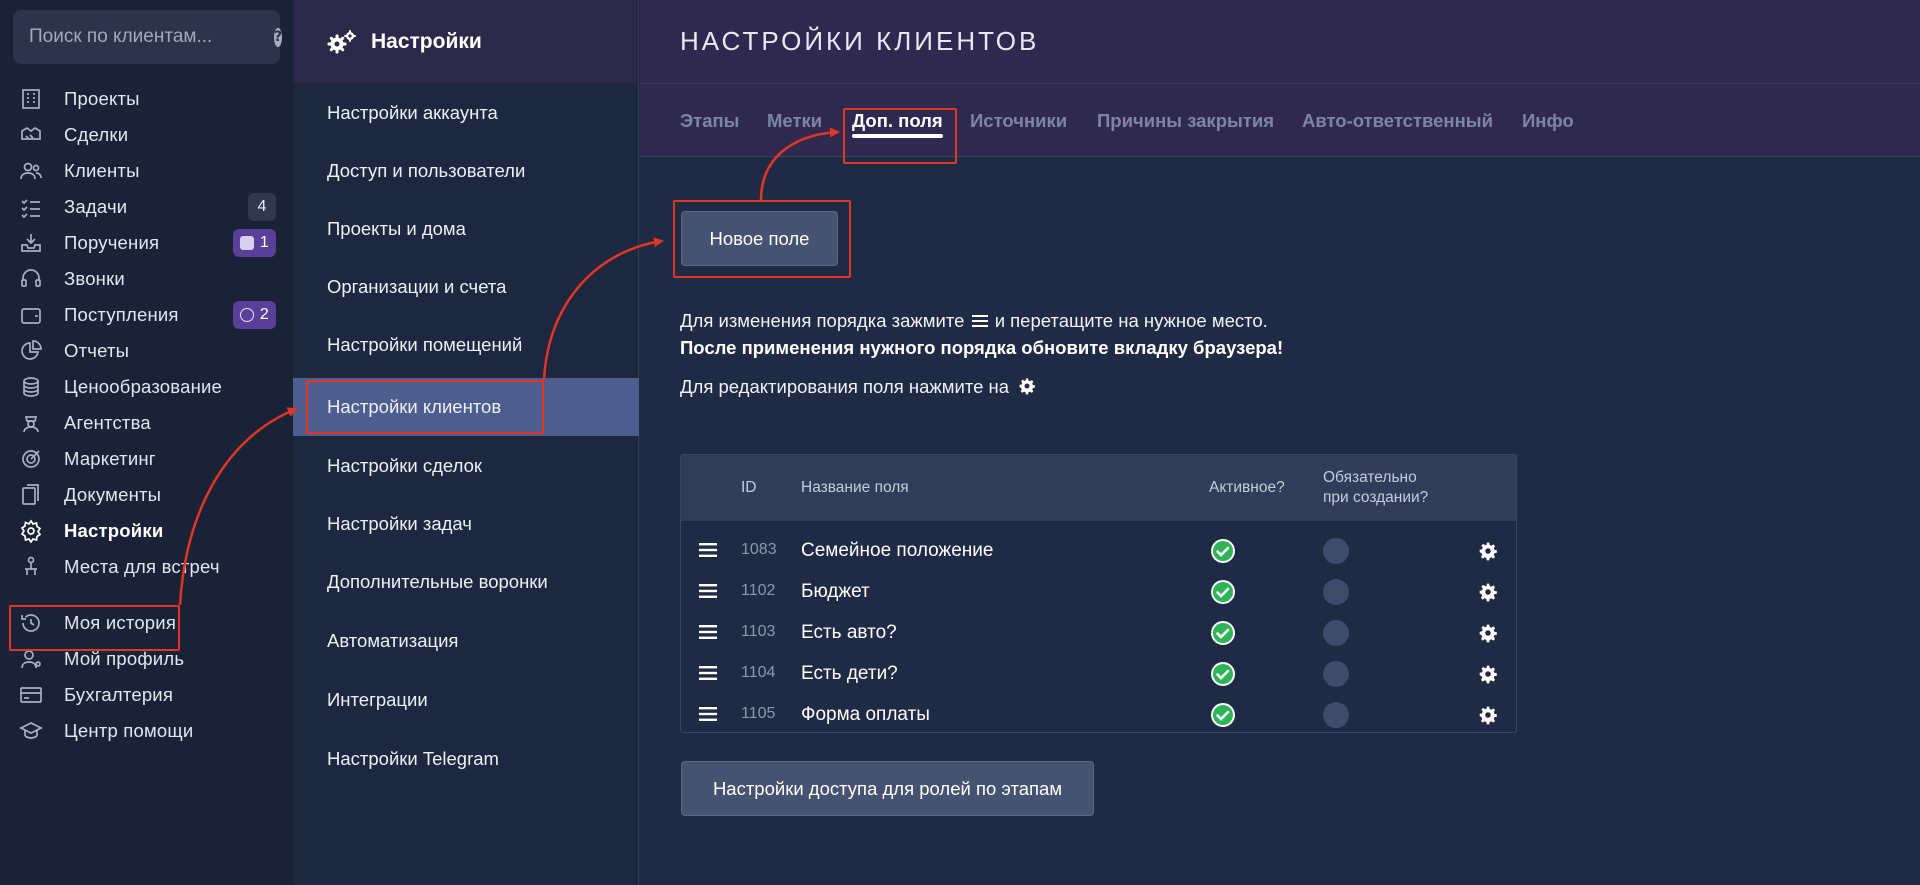 This screenshot has width=1920, height=885. Describe the element at coordinates (855, 487) in the screenshot. I see `column-name: Название поля` at that location.